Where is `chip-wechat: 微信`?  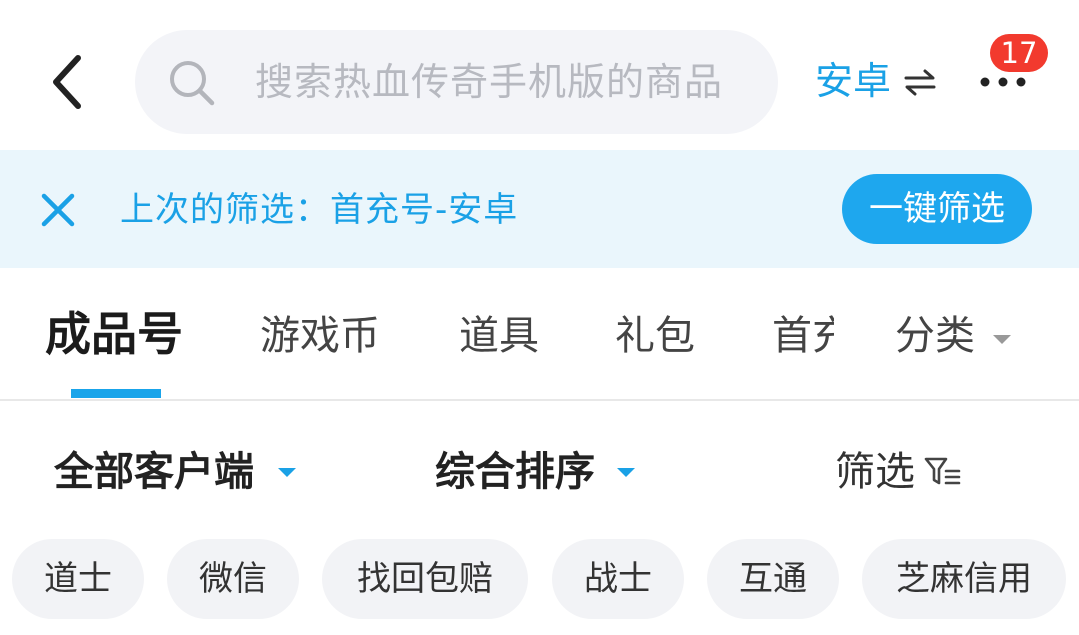
chip-wechat: 微信 is located at coordinates (233, 579).